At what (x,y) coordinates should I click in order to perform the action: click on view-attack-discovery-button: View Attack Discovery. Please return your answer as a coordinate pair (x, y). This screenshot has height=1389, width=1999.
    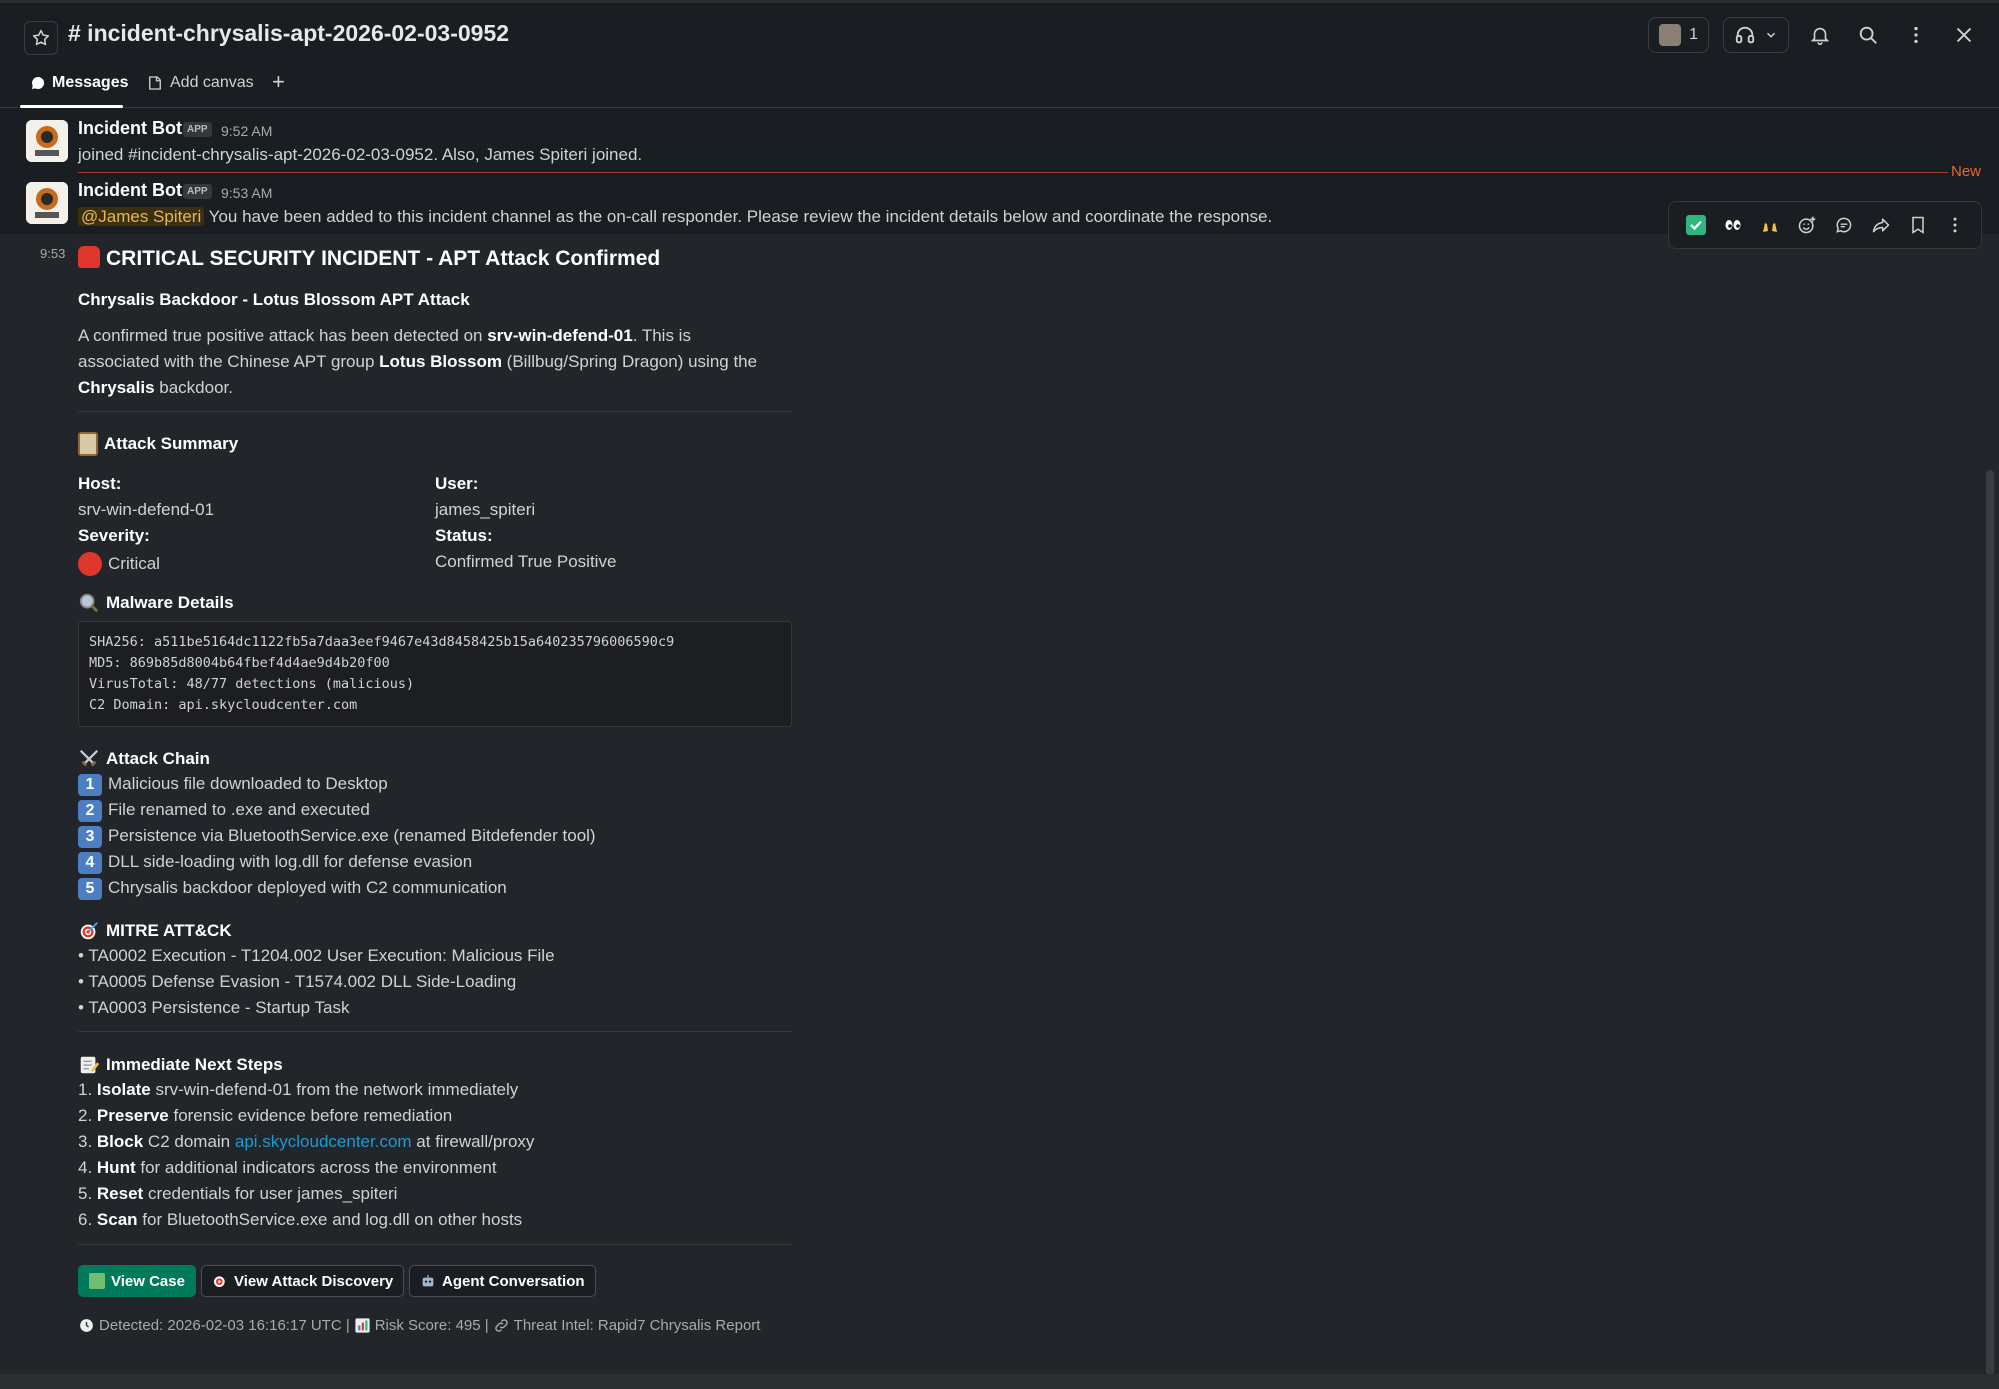
    Looking at the image, I should click on (303, 1281).